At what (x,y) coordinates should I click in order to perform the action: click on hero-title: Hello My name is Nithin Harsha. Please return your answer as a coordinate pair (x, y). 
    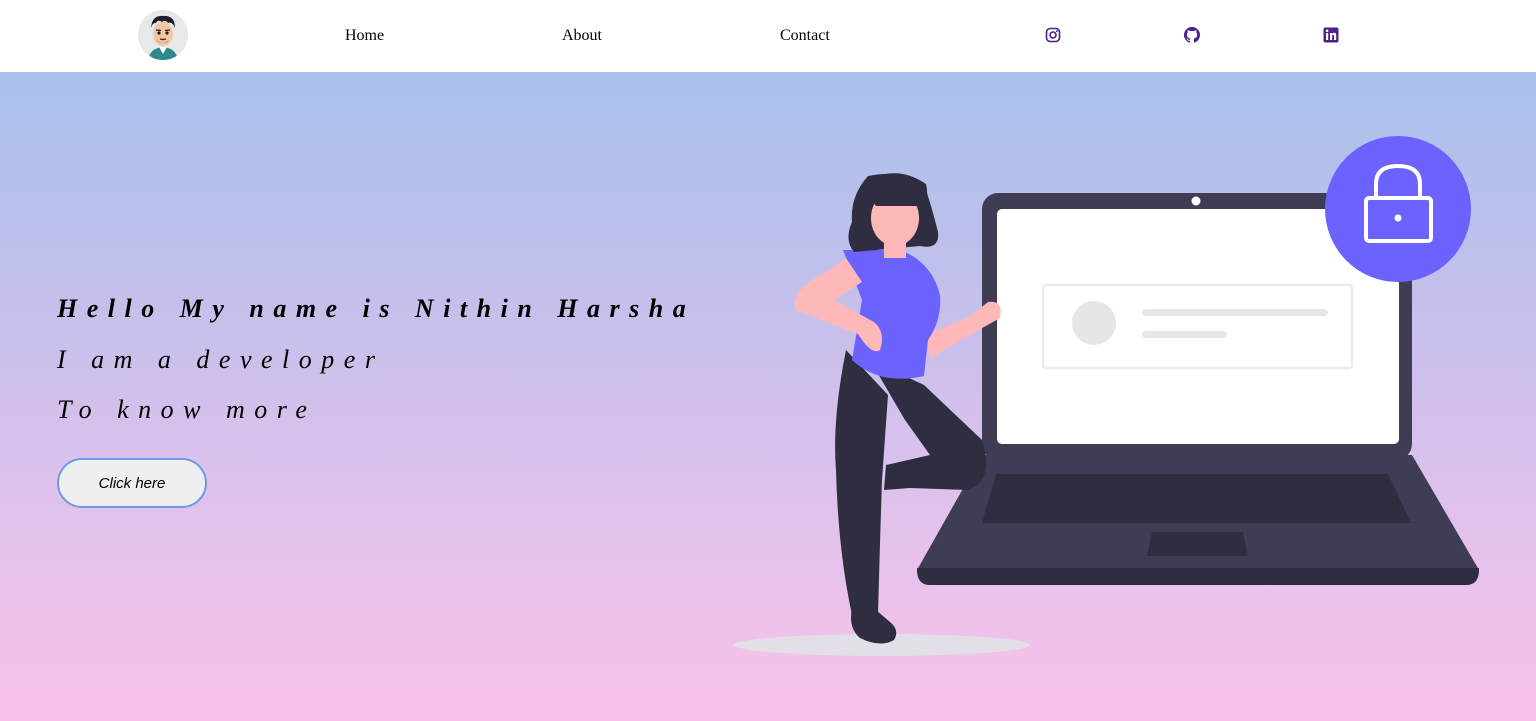
    Looking at the image, I should click on (376, 308).